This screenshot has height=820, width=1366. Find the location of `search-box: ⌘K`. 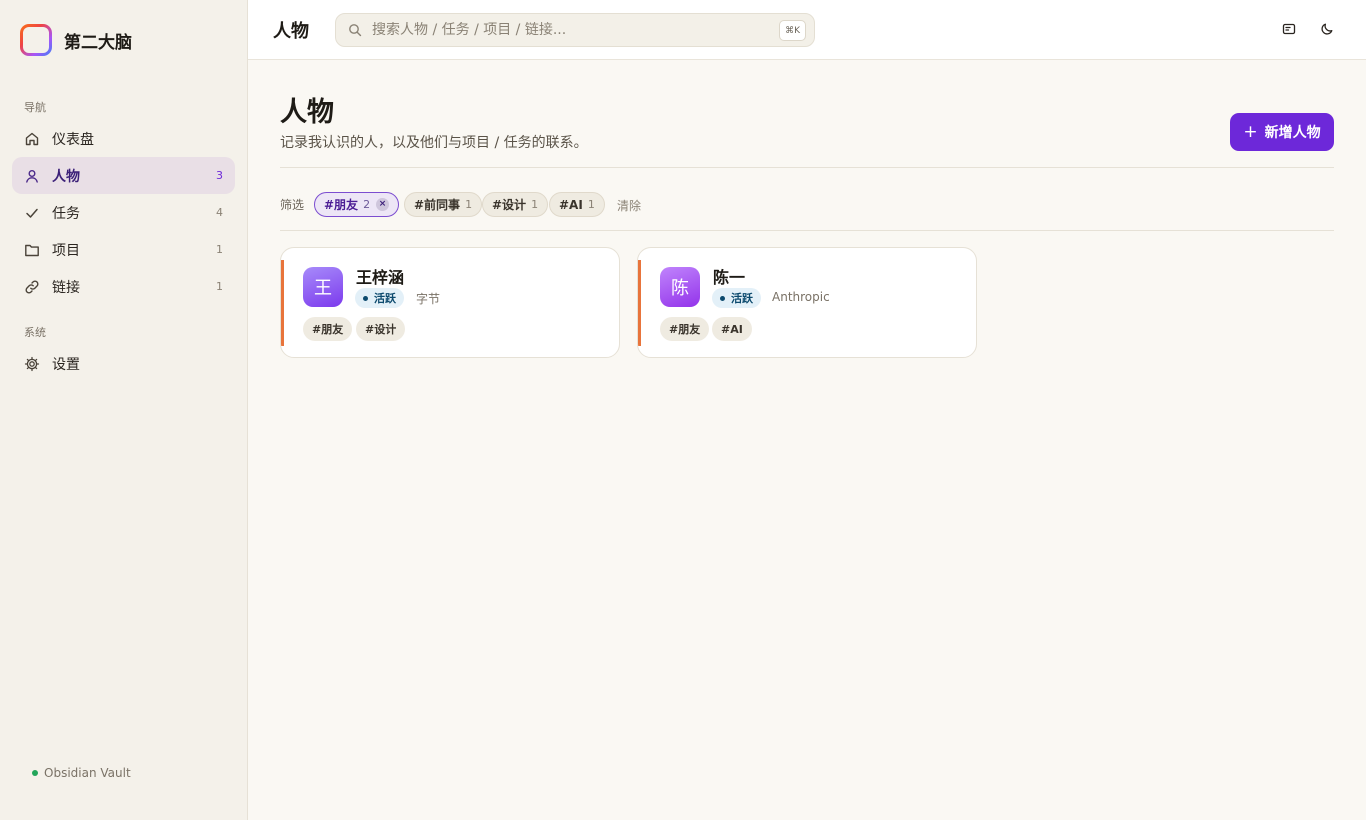

search-box: ⌘K is located at coordinates (575, 30).